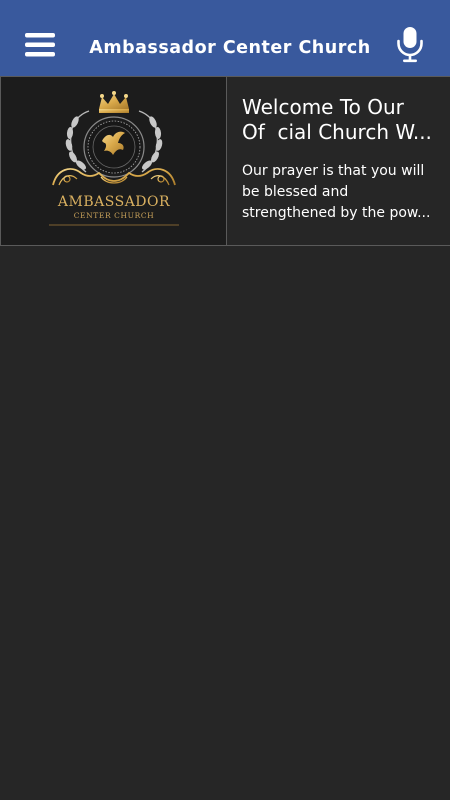 Image resolution: width=450 pixels, height=800 pixels. I want to click on voice-search-button, so click(410, 45).